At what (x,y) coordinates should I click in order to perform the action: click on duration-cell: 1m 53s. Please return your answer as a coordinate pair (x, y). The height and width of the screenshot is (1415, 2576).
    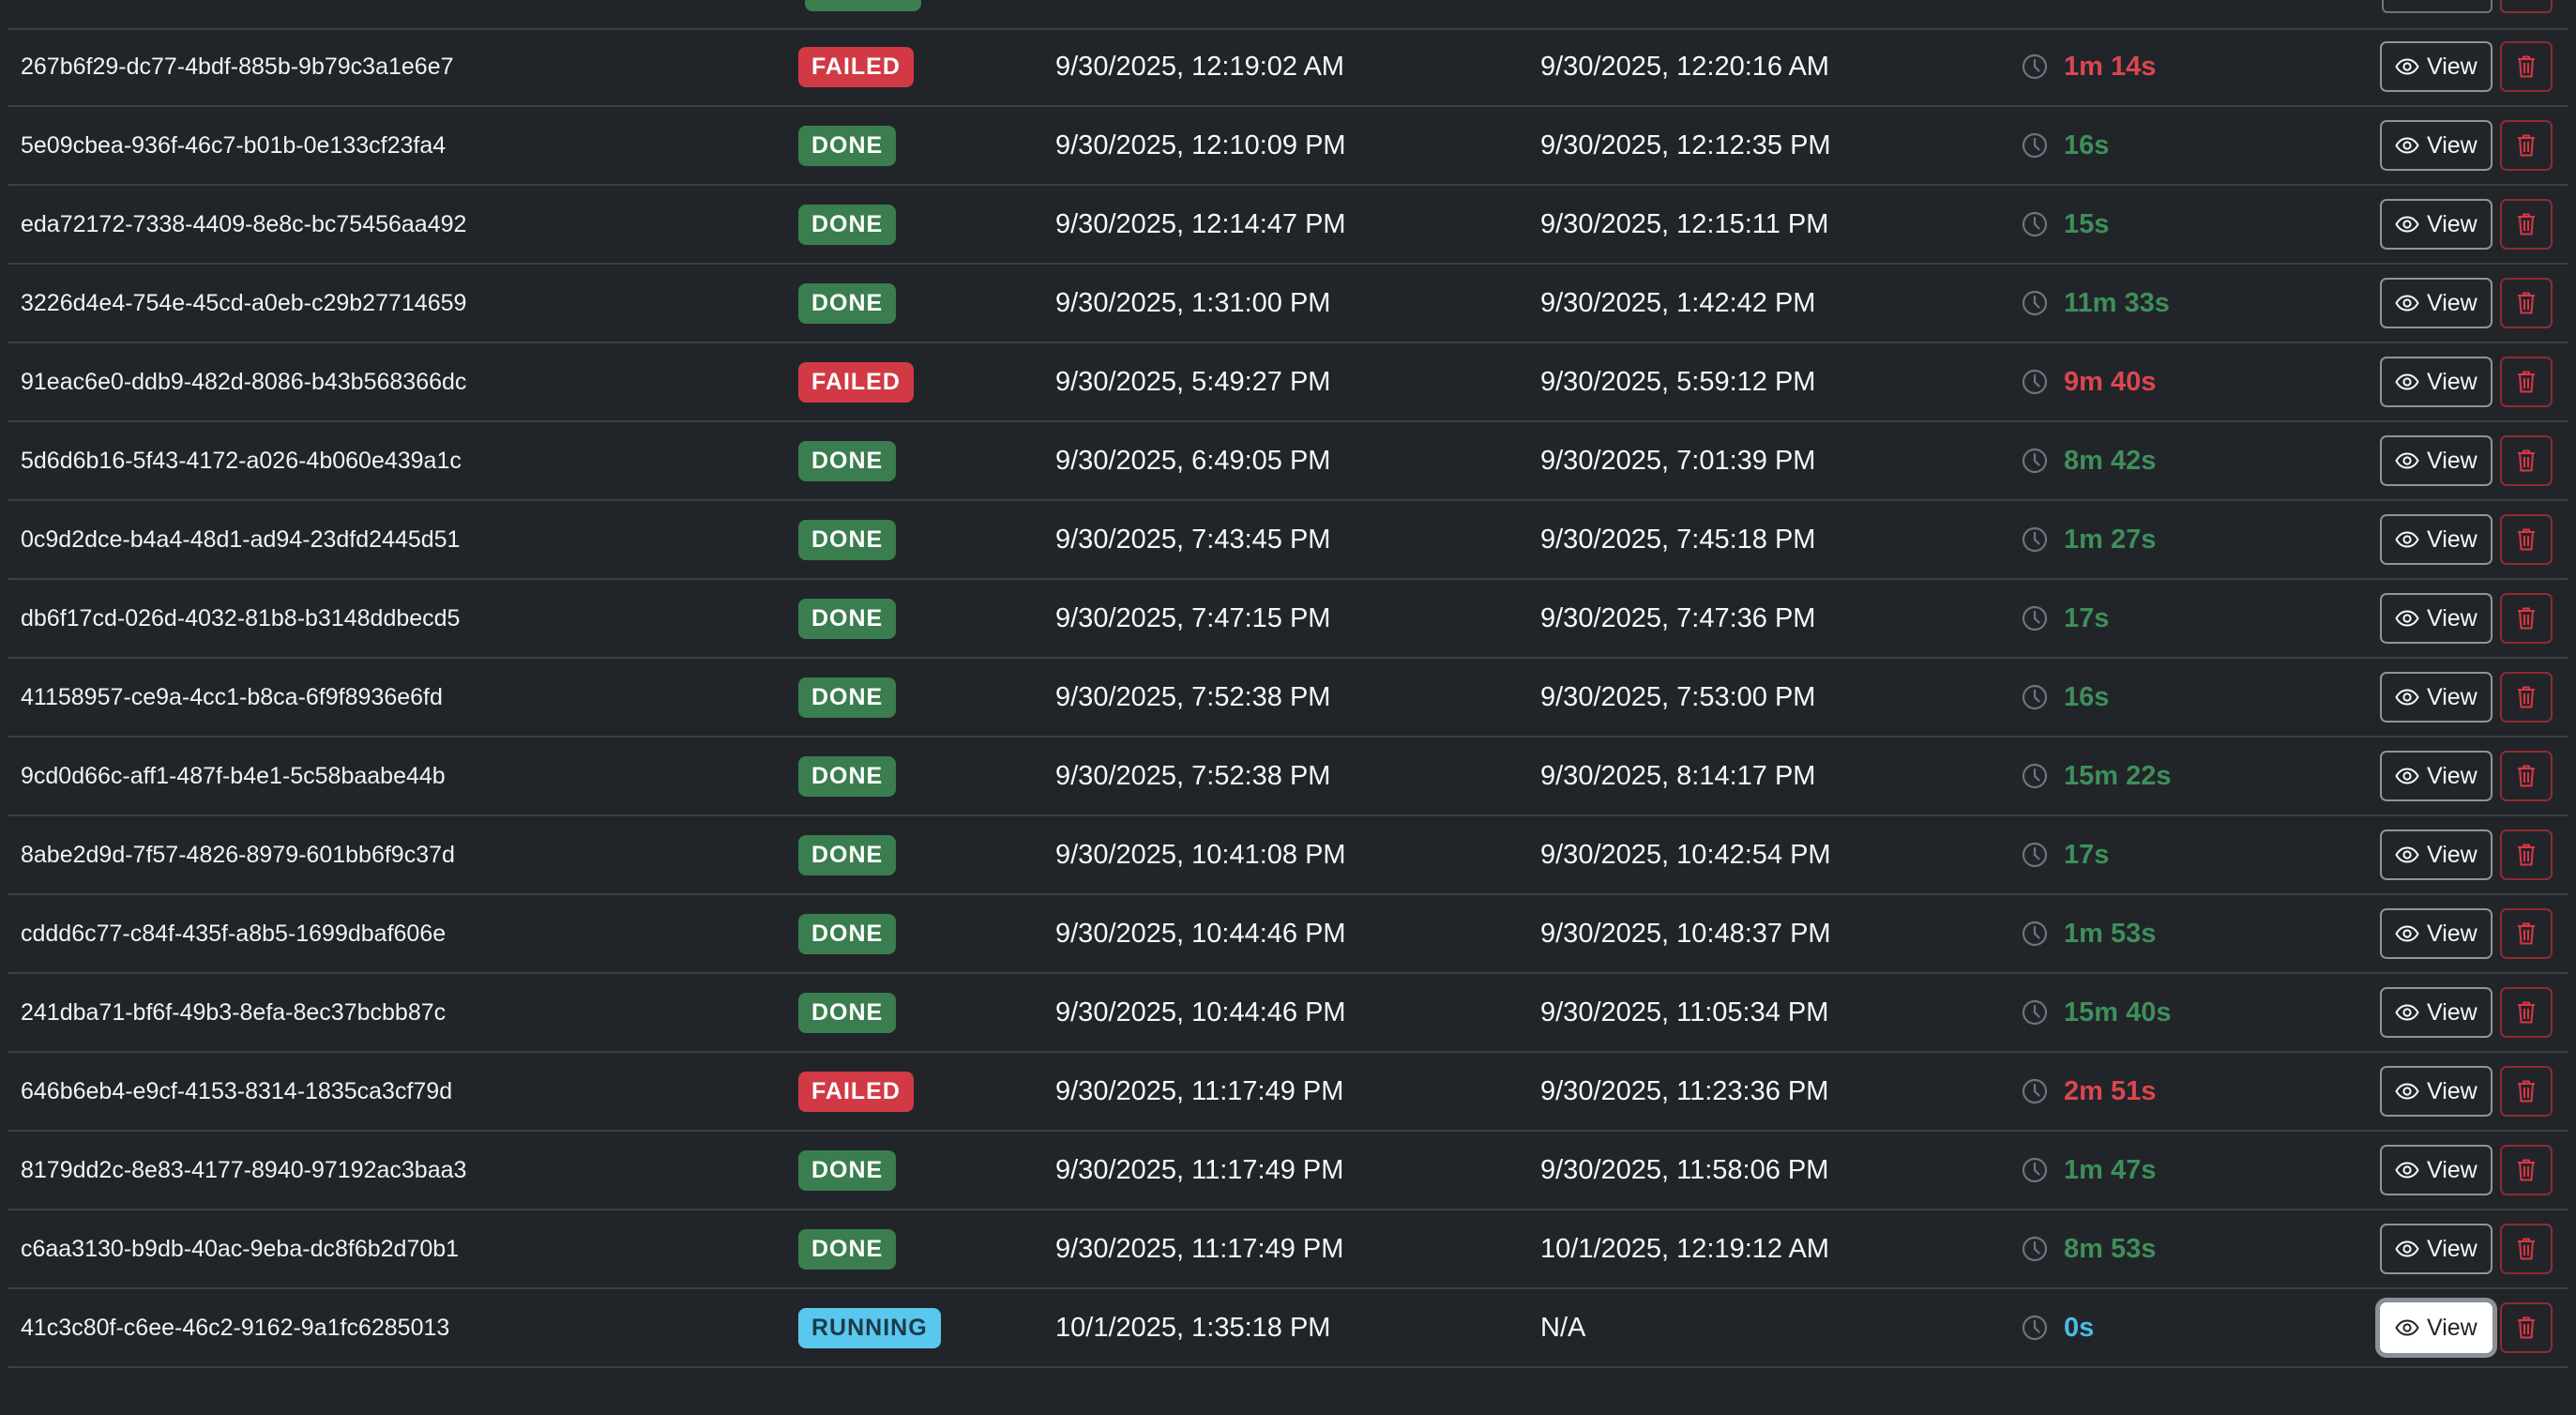
    Looking at the image, I should click on (2088, 933).